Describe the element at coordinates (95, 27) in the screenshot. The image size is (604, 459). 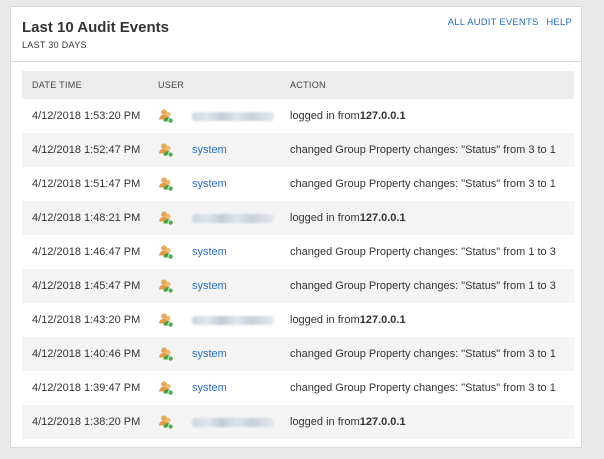
I see `widget-title: Last 10 Audit Events` at that location.